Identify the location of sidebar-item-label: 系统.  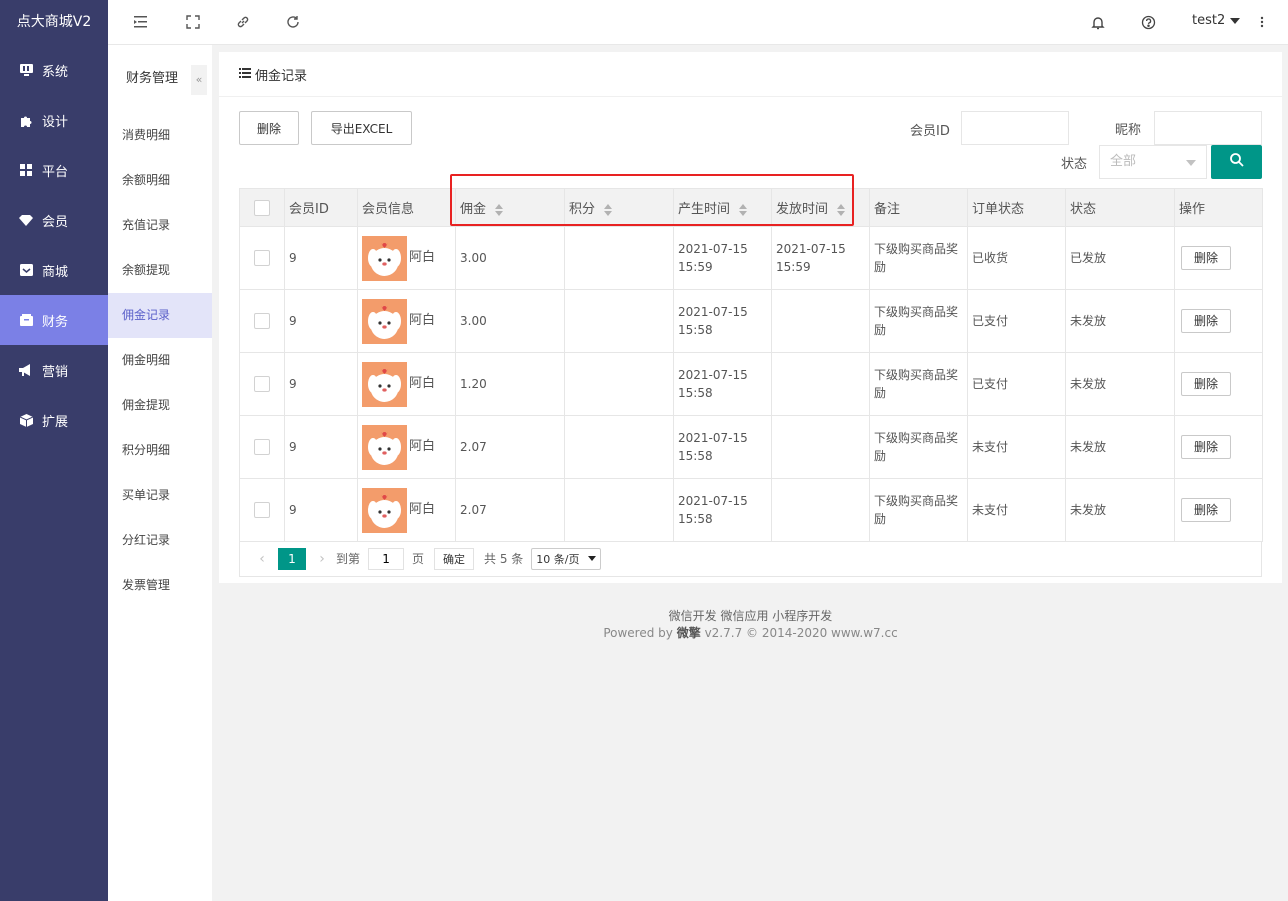
(55, 72).